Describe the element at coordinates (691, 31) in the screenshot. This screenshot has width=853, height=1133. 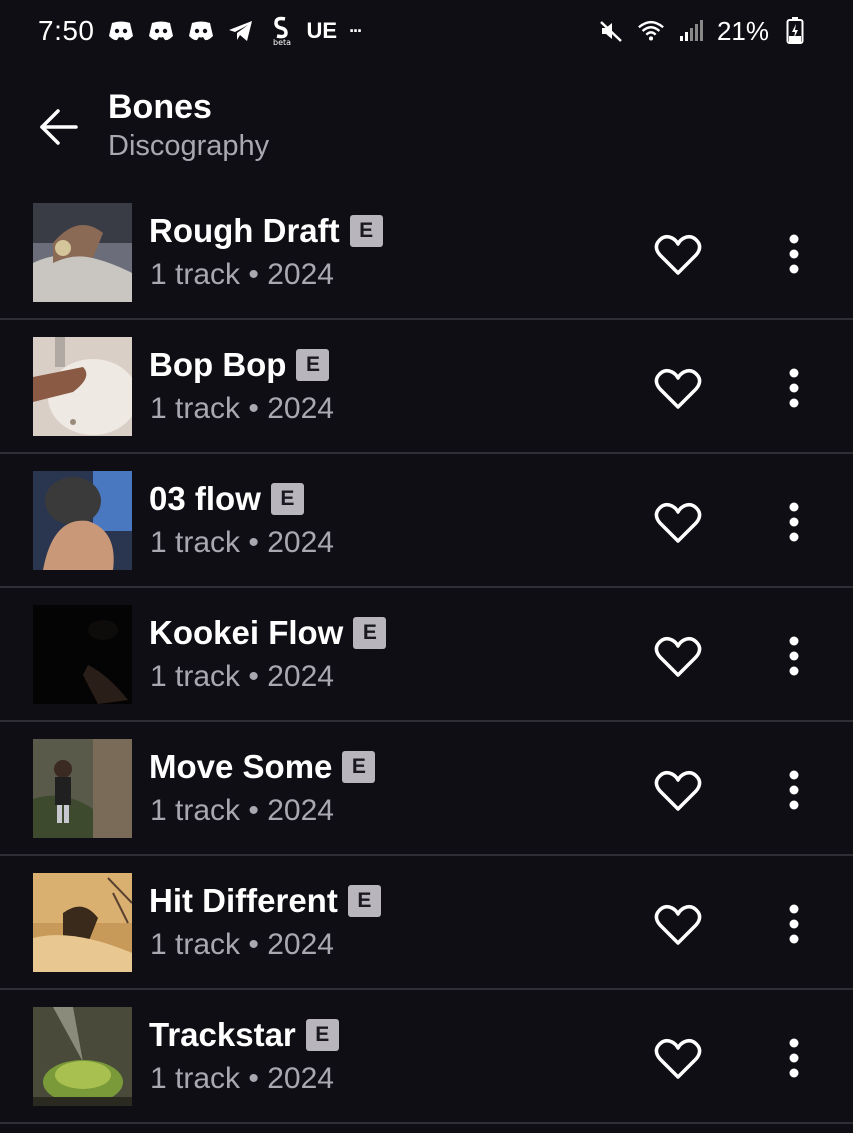
I see `signal-icon` at that location.